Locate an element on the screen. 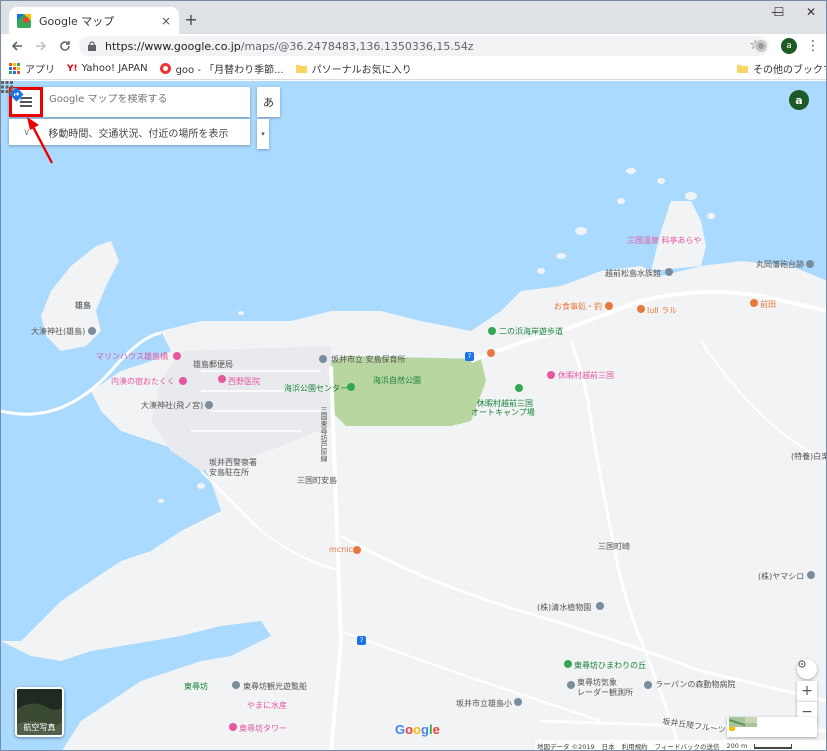  label-oshokuji: お食事処・釣 is located at coordinates (578, 306).